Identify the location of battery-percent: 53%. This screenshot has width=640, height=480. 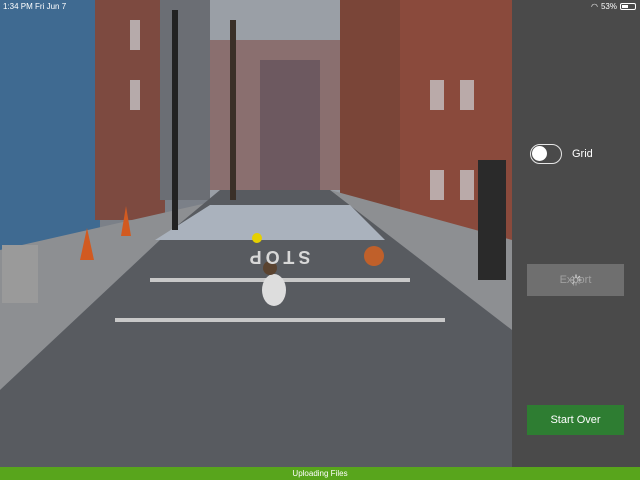
(608, 6).